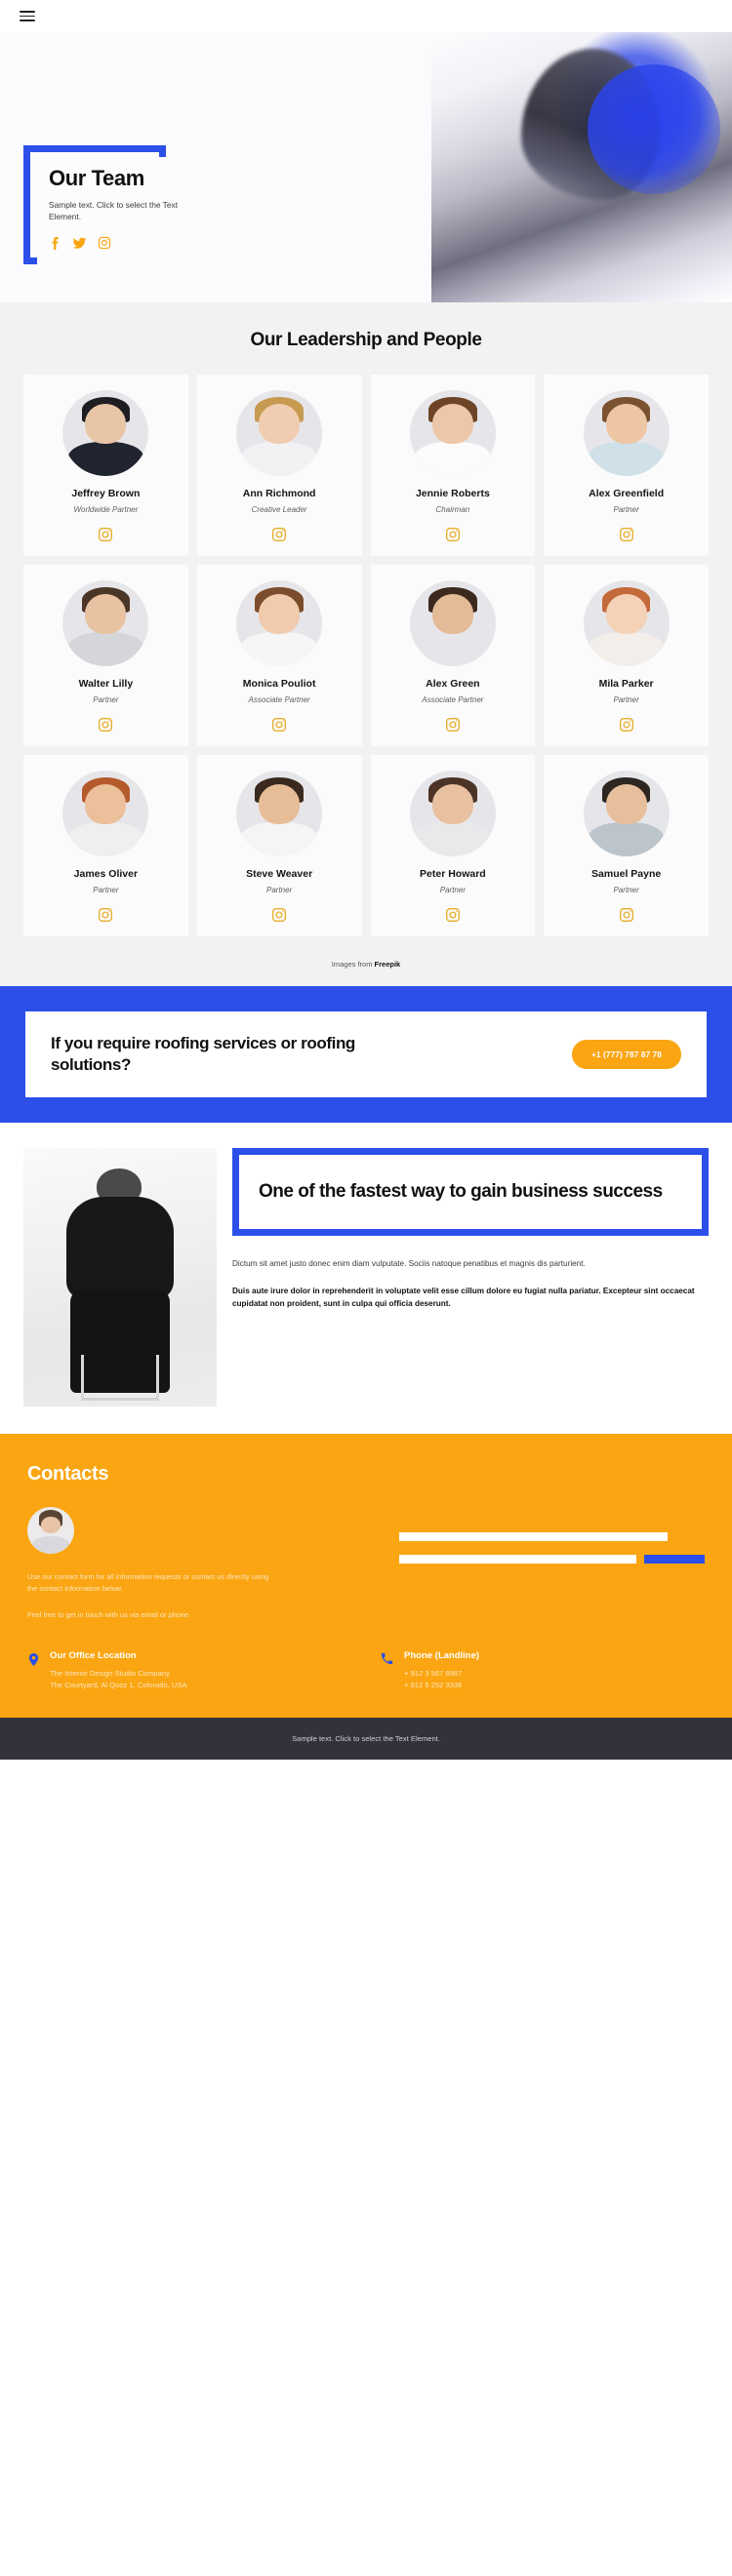  I want to click on hero-social-links, so click(125, 243).